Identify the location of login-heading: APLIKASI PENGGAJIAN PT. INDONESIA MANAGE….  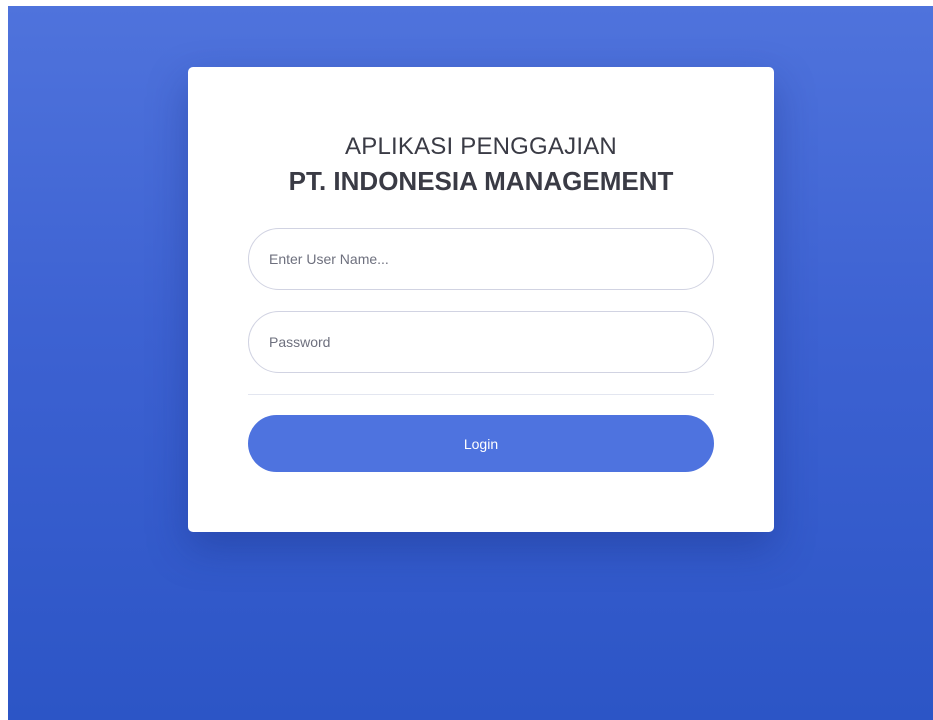
(481, 166).